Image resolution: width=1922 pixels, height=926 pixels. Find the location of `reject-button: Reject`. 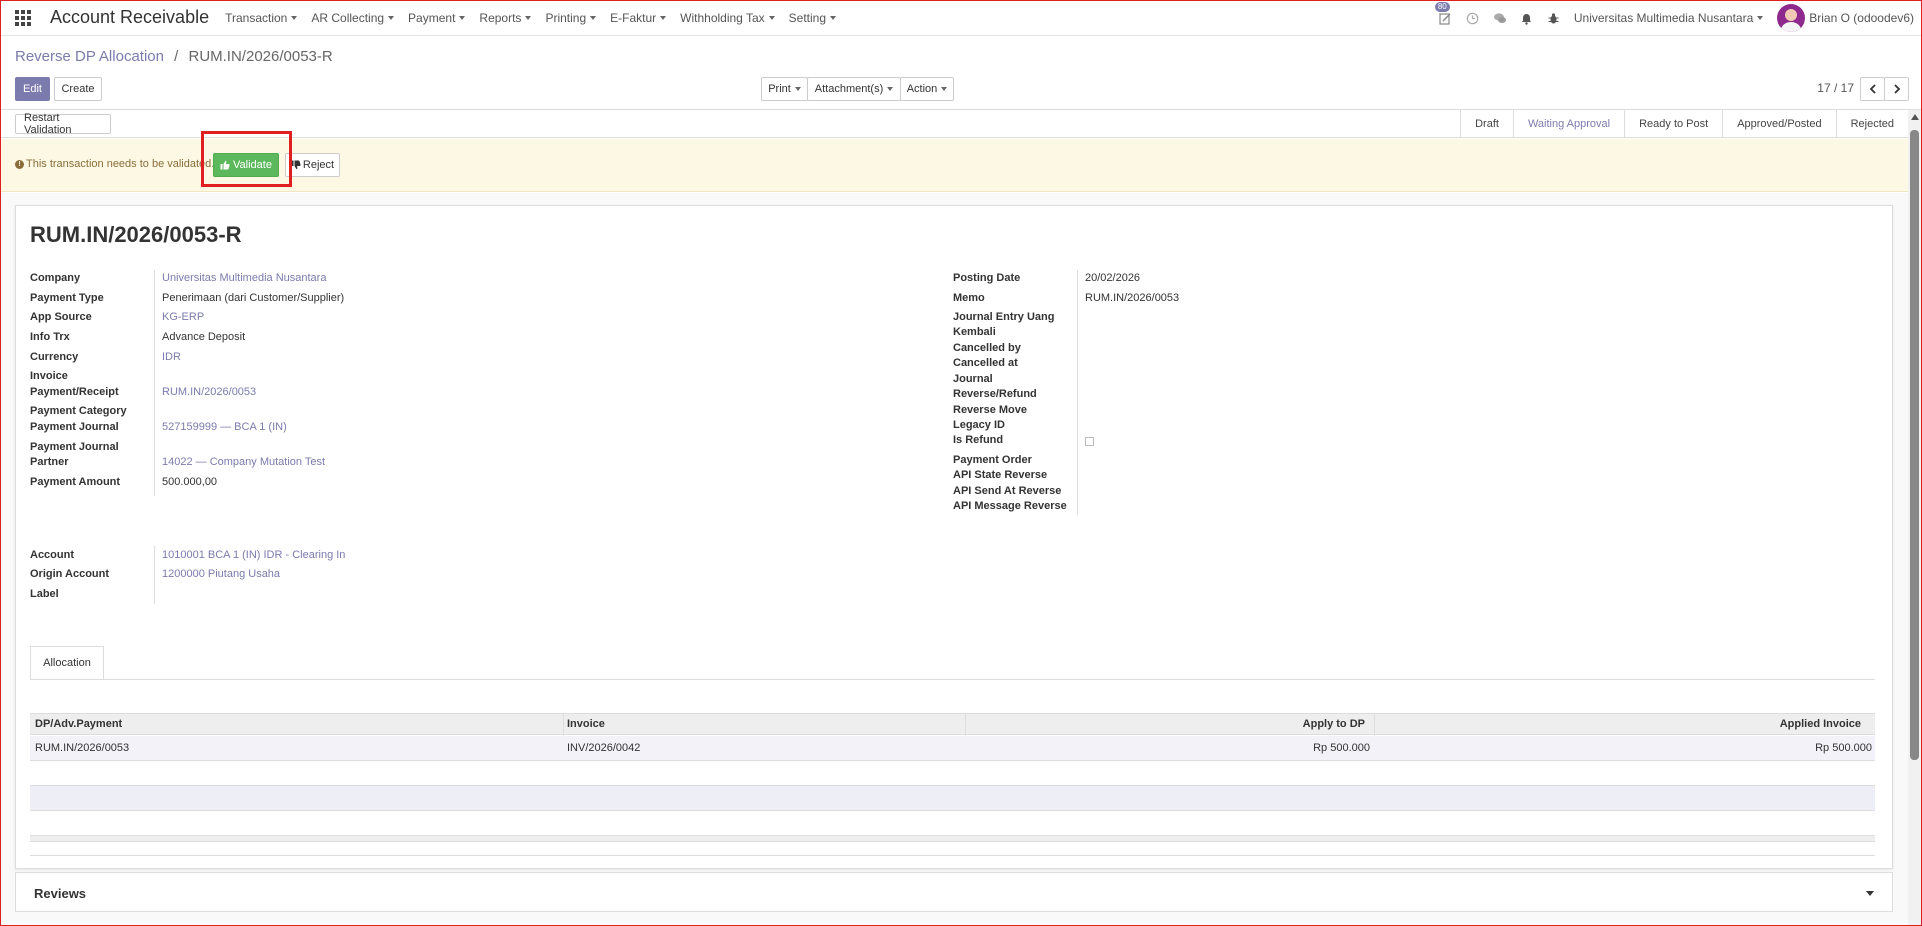

reject-button: Reject is located at coordinates (312, 165).